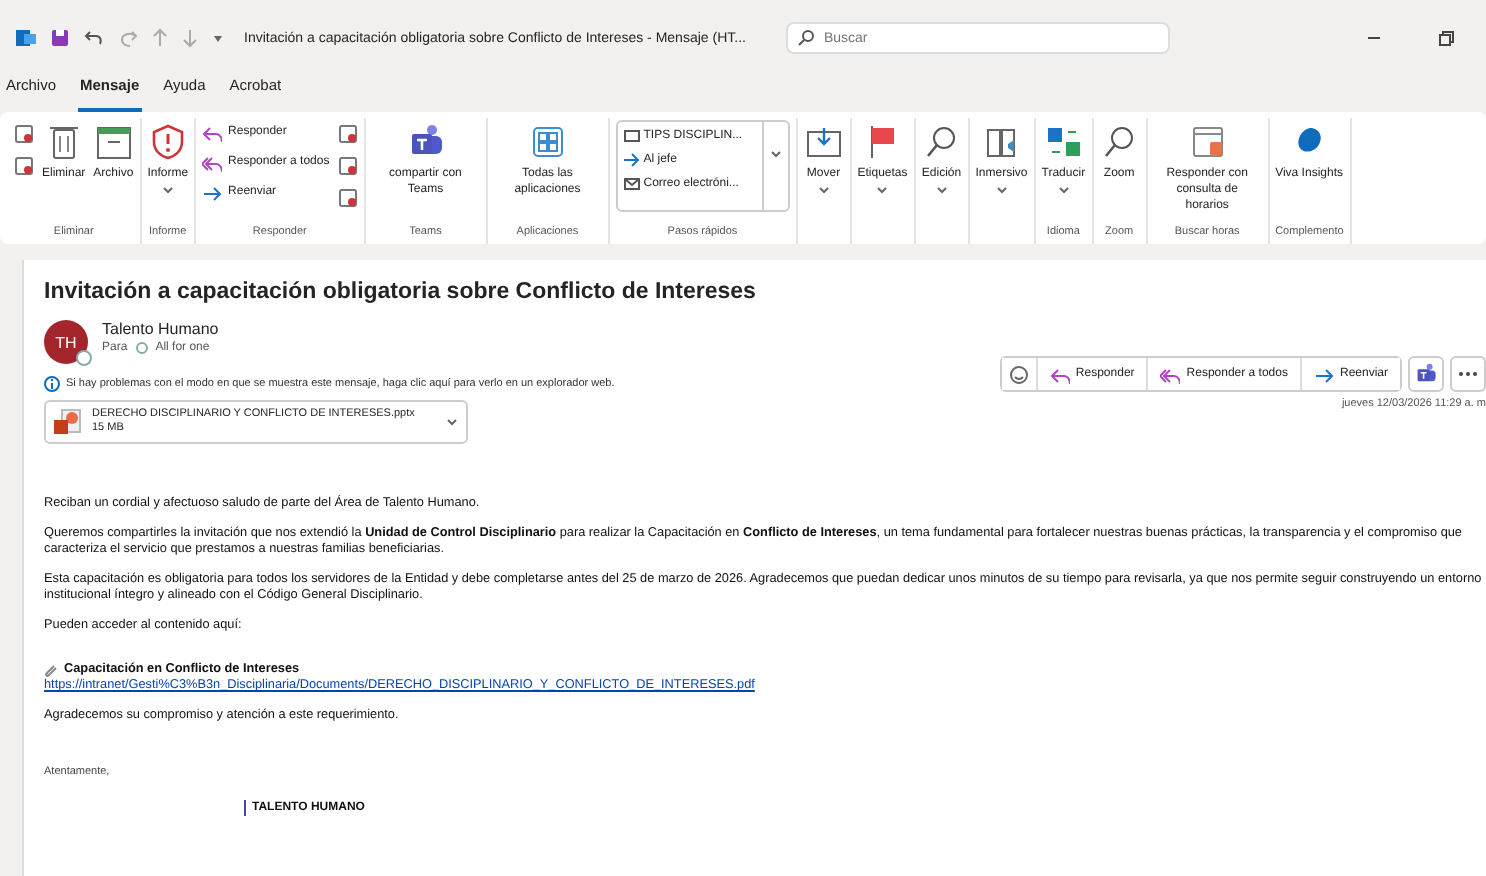  Describe the element at coordinates (167, 142) in the screenshot. I see `shield-warning-icon` at that location.